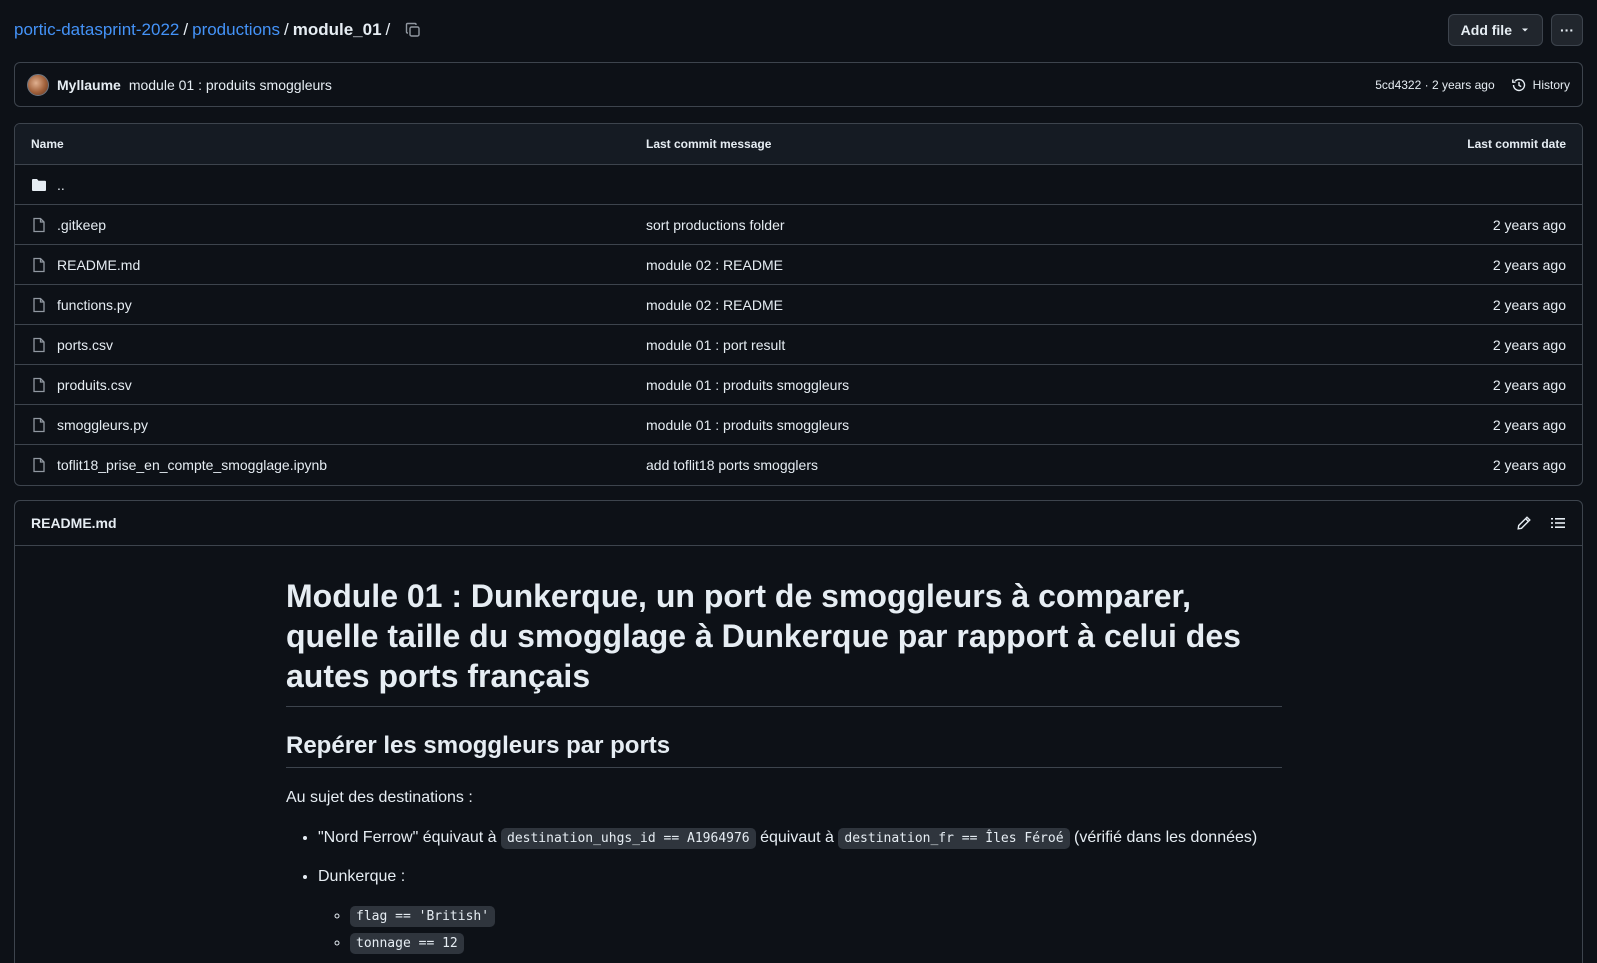  I want to click on file-name-link: functions.py, so click(94, 305).